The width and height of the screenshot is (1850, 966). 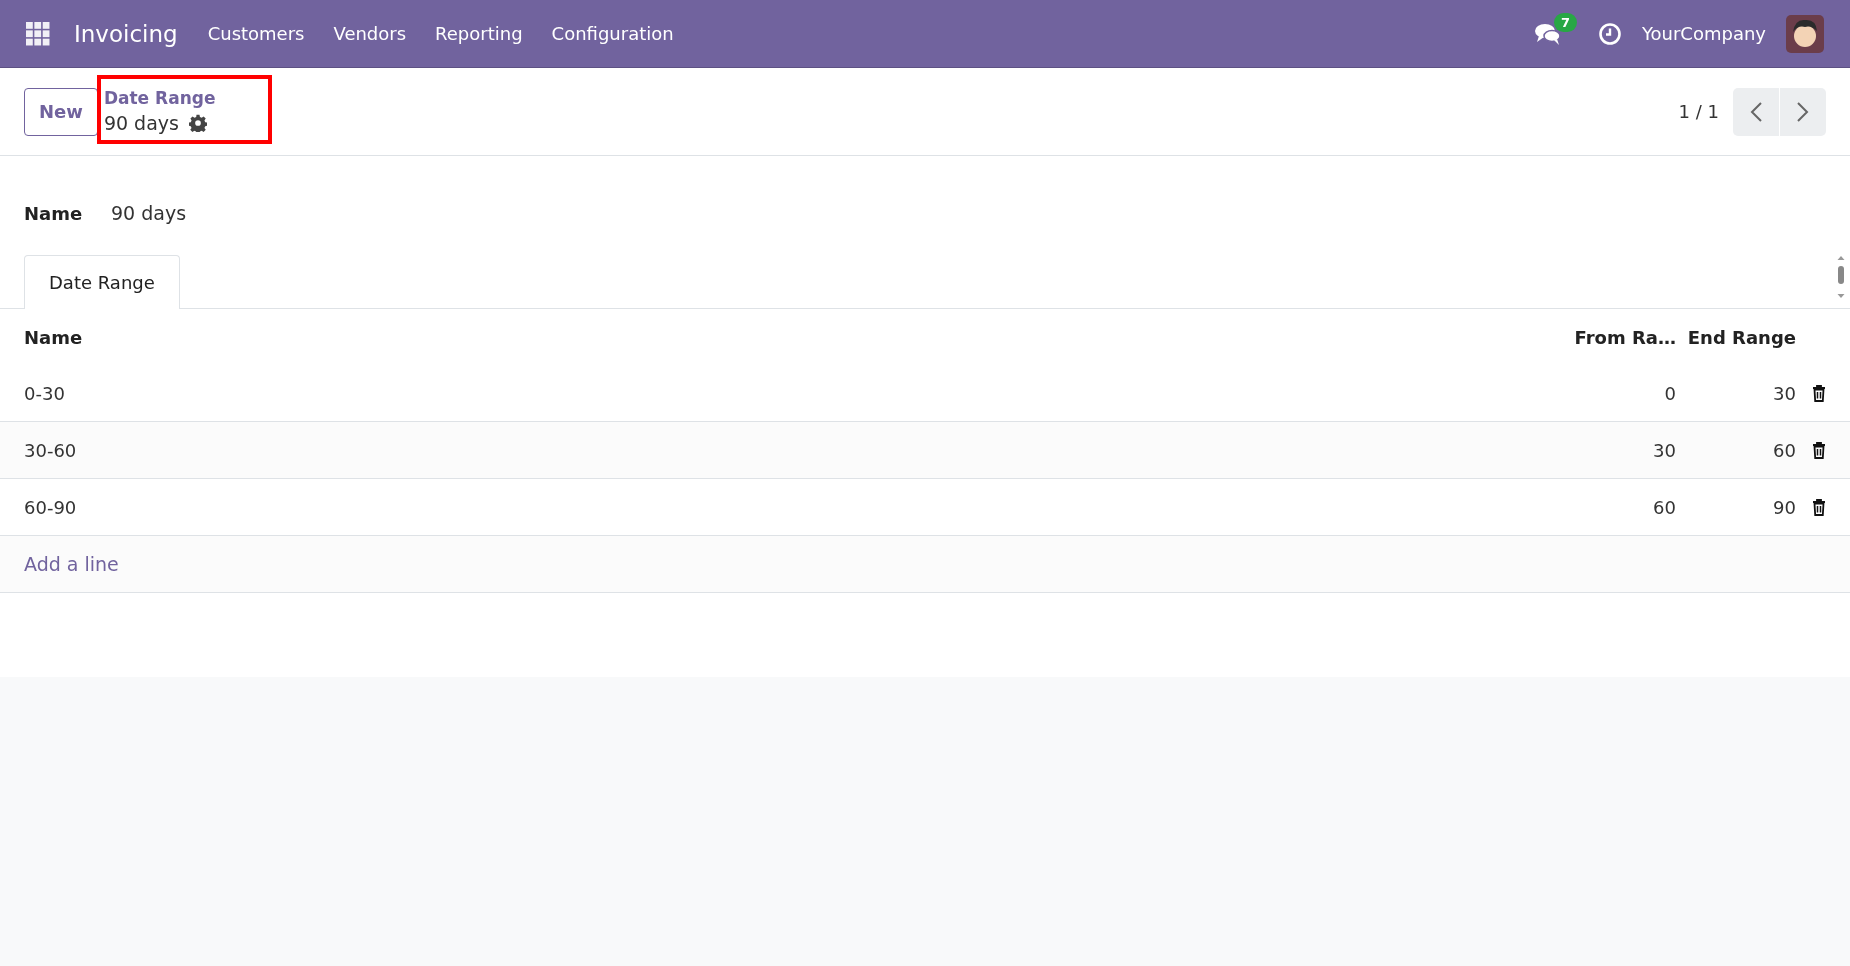 What do you see at coordinates (1698, 111) in the screenshot?
I see `pager-value: 1 / 1` at bounding box center [1698, 111].